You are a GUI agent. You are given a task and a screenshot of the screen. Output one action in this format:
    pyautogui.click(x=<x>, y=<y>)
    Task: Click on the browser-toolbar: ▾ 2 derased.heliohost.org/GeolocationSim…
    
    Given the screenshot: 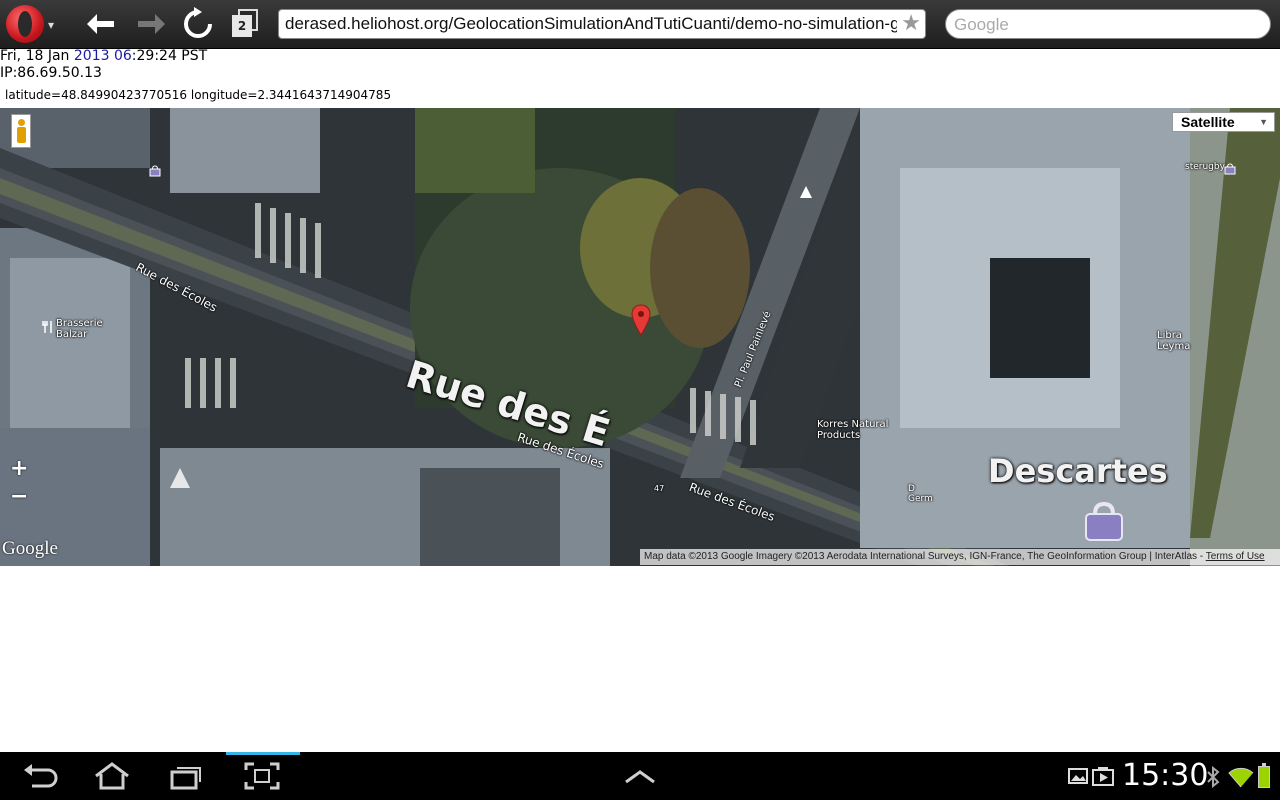 What is the action you would take?
    pyautogui.click(x=640, y=24)
    